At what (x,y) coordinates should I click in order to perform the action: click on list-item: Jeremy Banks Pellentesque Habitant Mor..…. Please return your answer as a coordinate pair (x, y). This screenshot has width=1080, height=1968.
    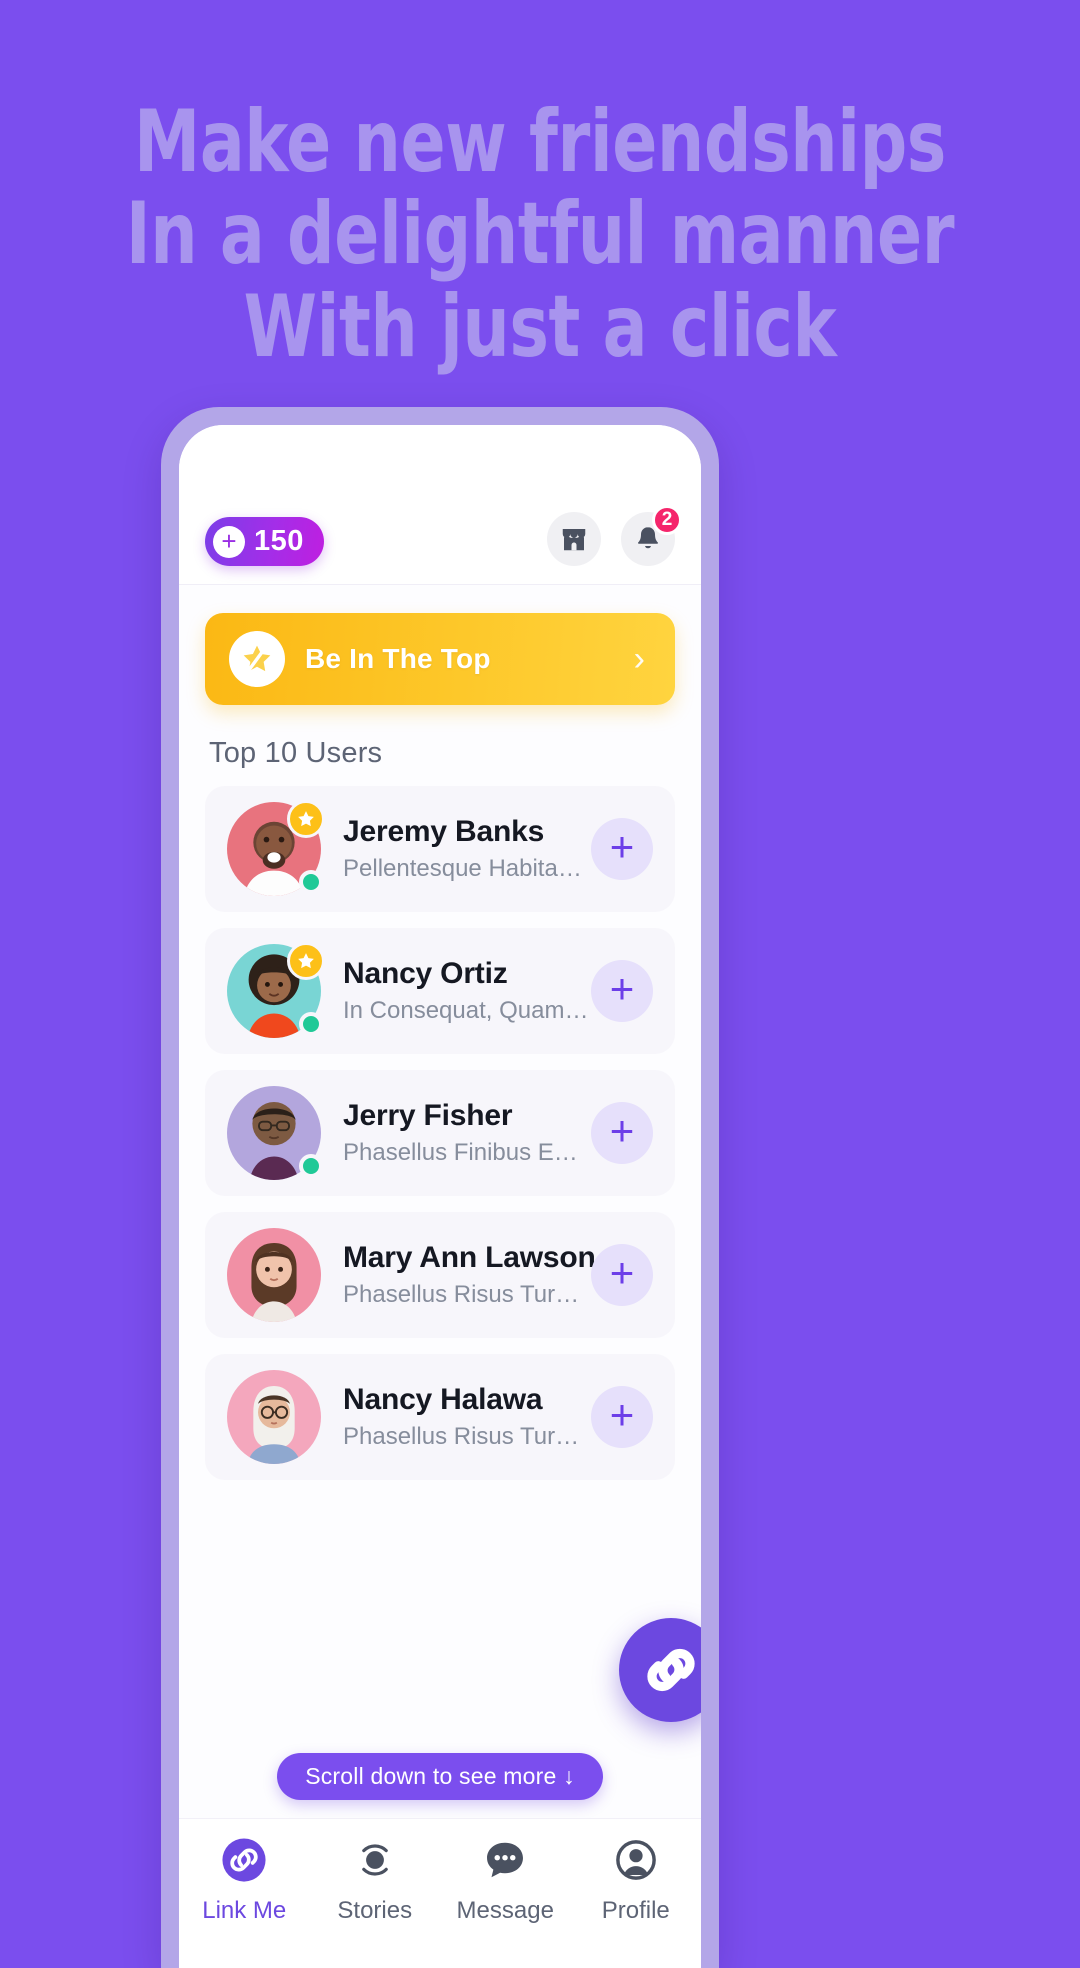
    Looking at the image, I should click on (440, 849).